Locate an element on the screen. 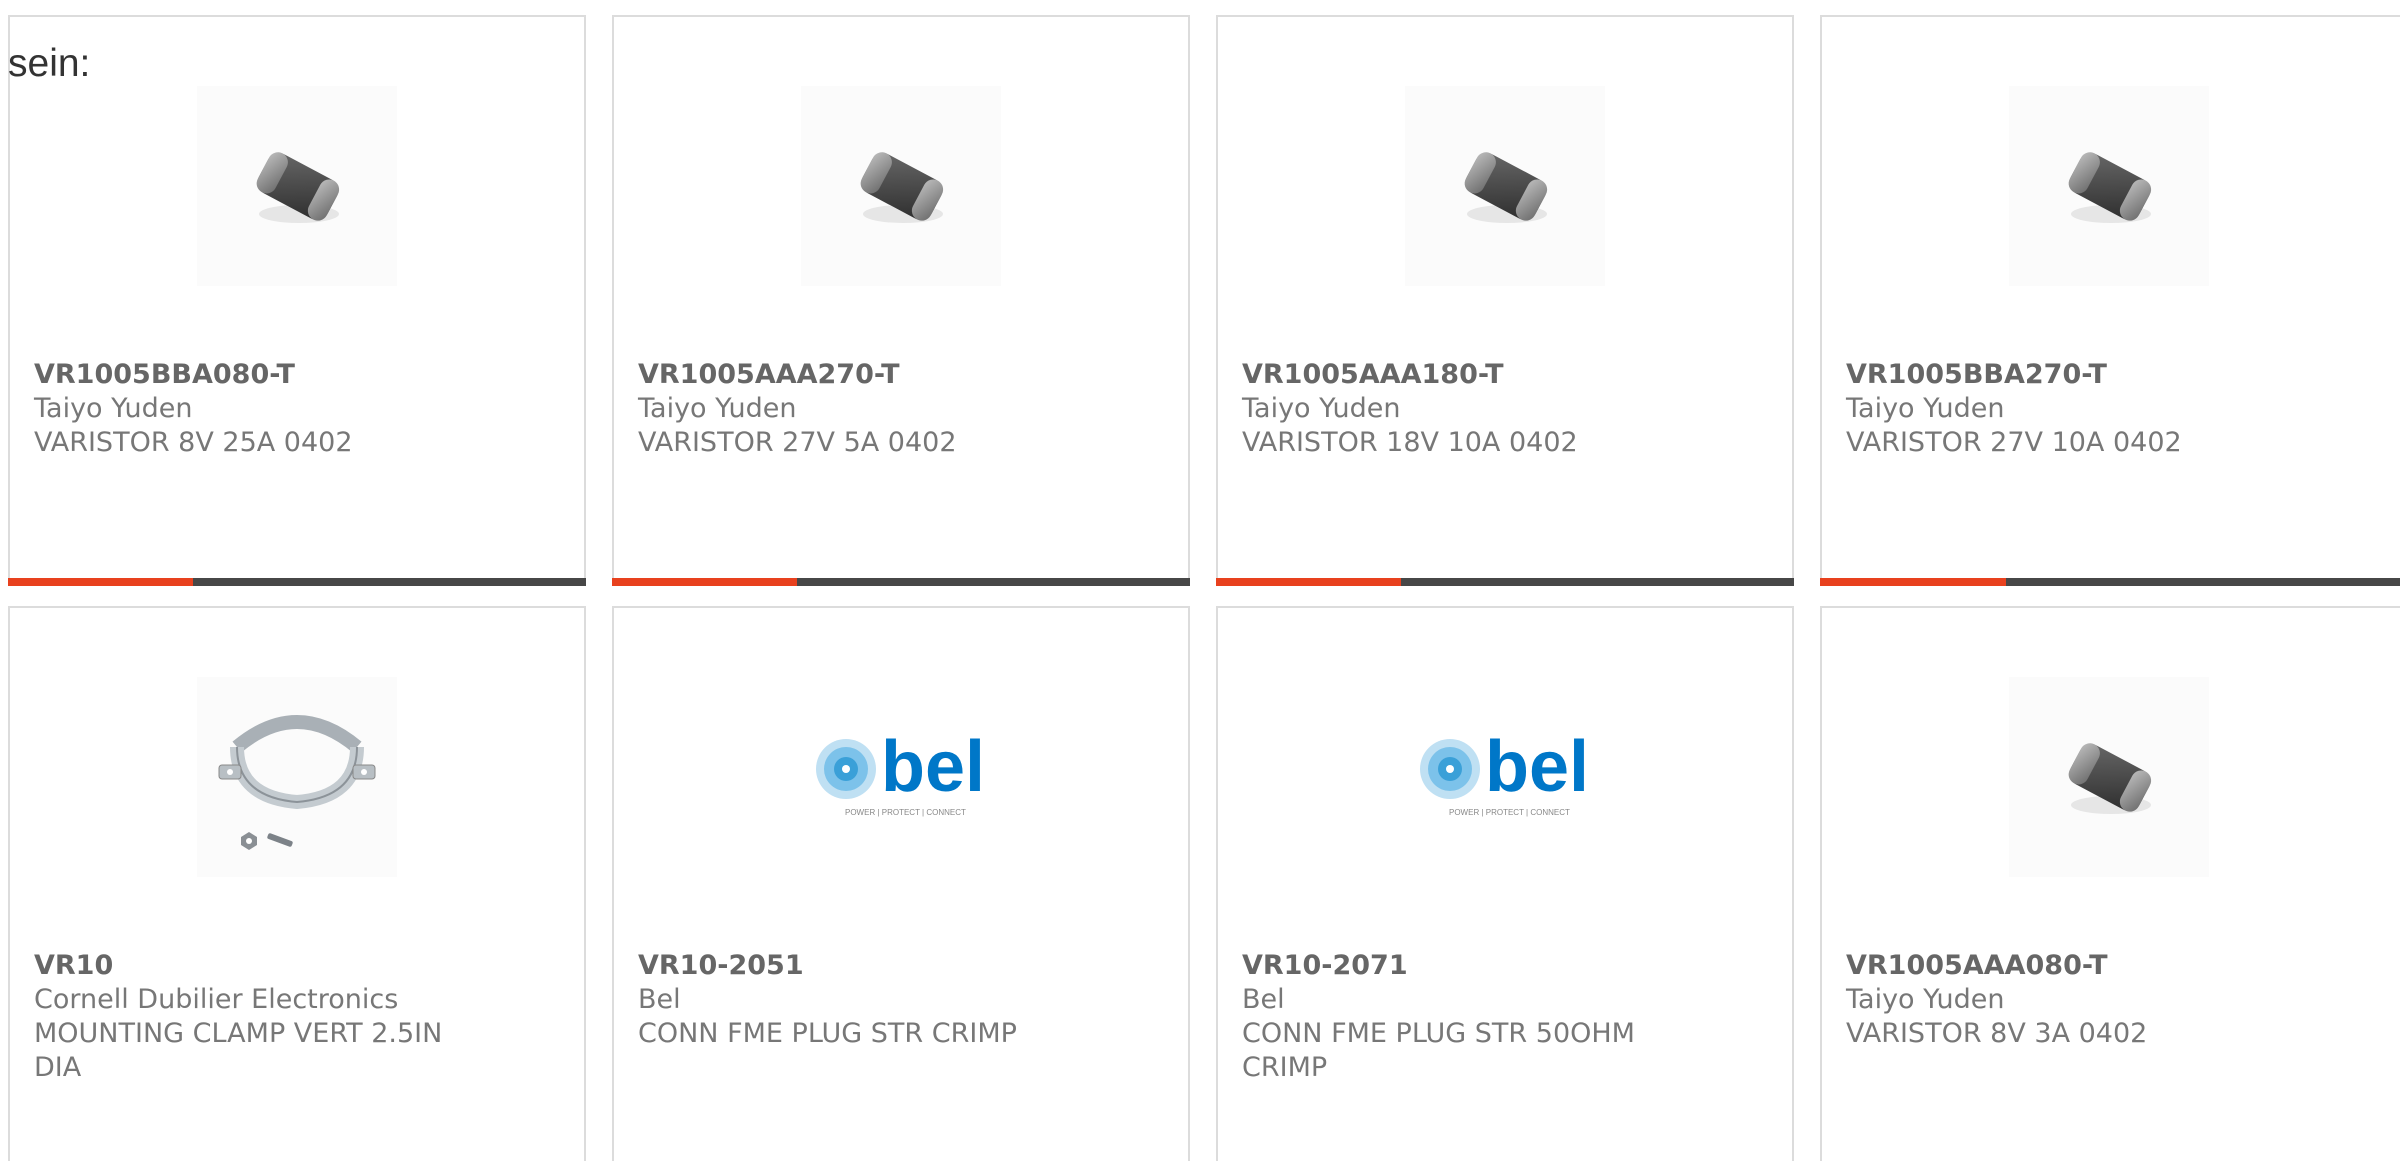 The width and height of the screenshot is (2400, 1161). product-description: VARISTOR 8V 25A 0402 is located at coordinates (193, 442).